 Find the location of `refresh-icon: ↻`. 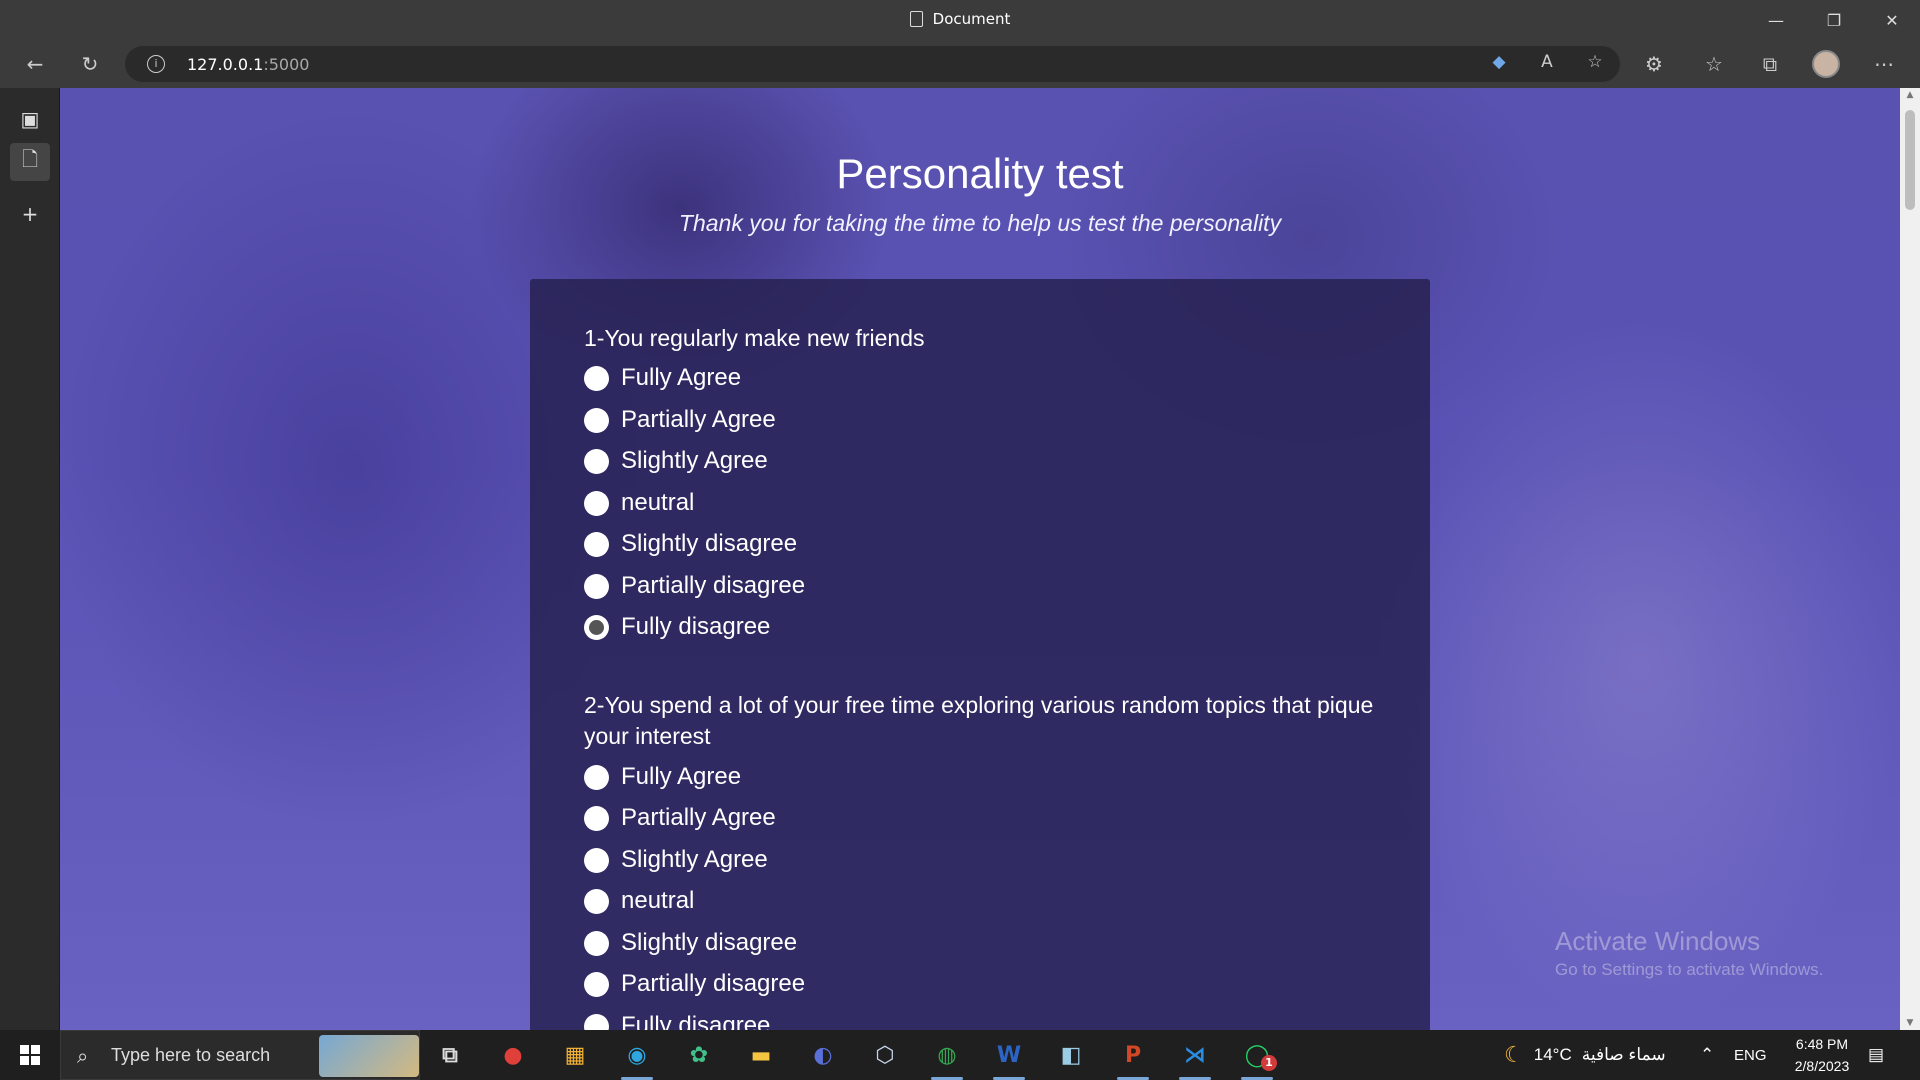

refresh-icon: ↻ is located at coordinates (90, 64).